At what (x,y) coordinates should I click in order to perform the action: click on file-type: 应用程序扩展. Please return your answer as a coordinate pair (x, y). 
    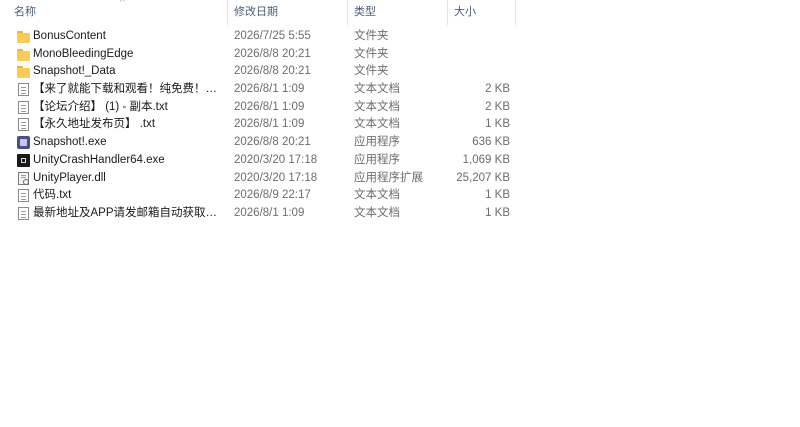
    Looking at the image, I should click on (388, 177).